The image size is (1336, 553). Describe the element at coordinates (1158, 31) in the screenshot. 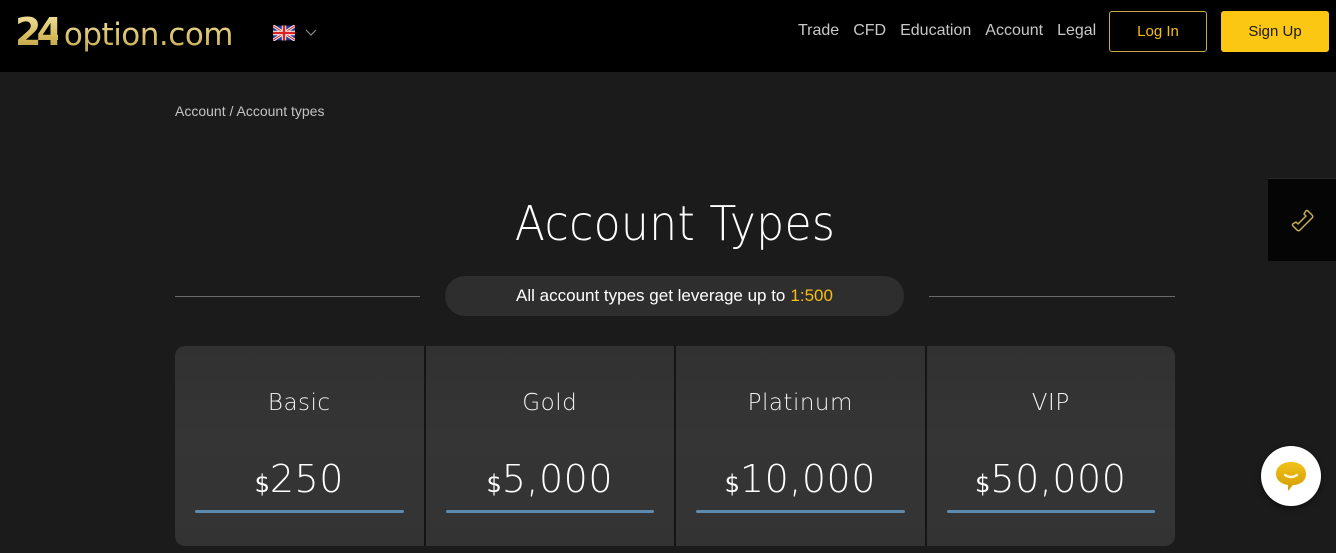

I see `login-button: Log In` at that location.